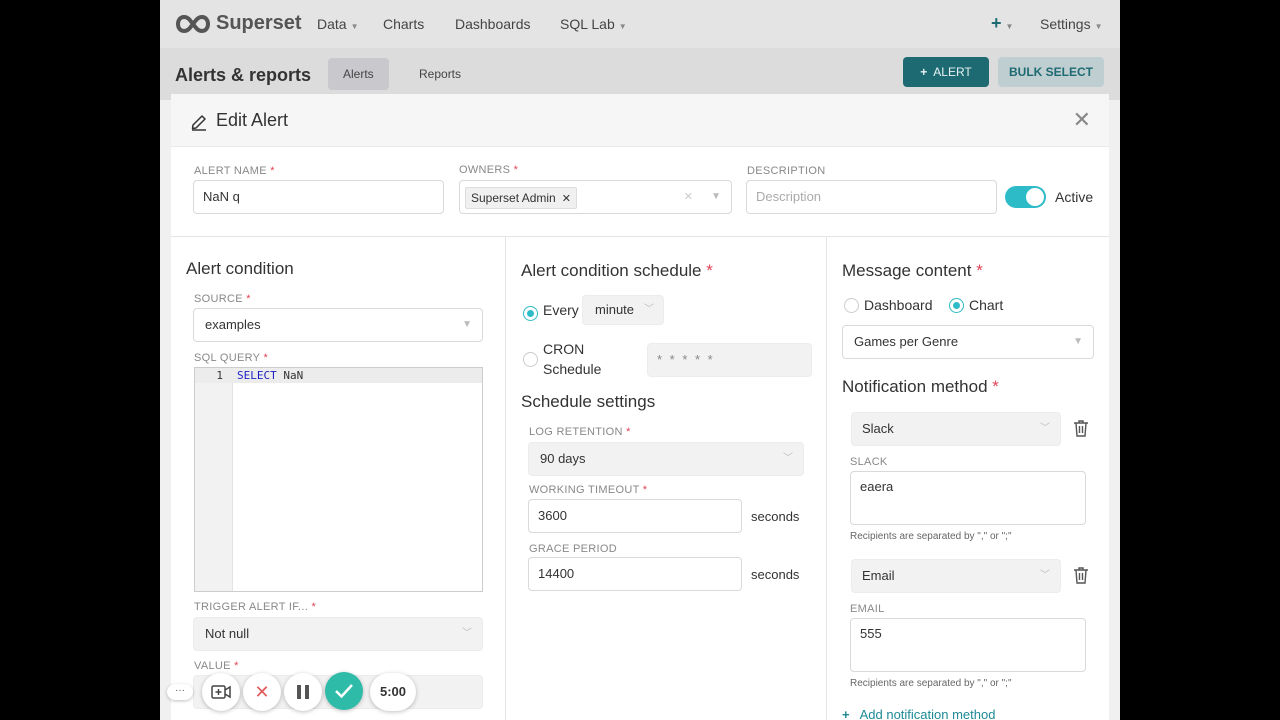 The image size is (1280, 720). I want to click on modal-header: Edit Alert ✕, so click(640, 120).